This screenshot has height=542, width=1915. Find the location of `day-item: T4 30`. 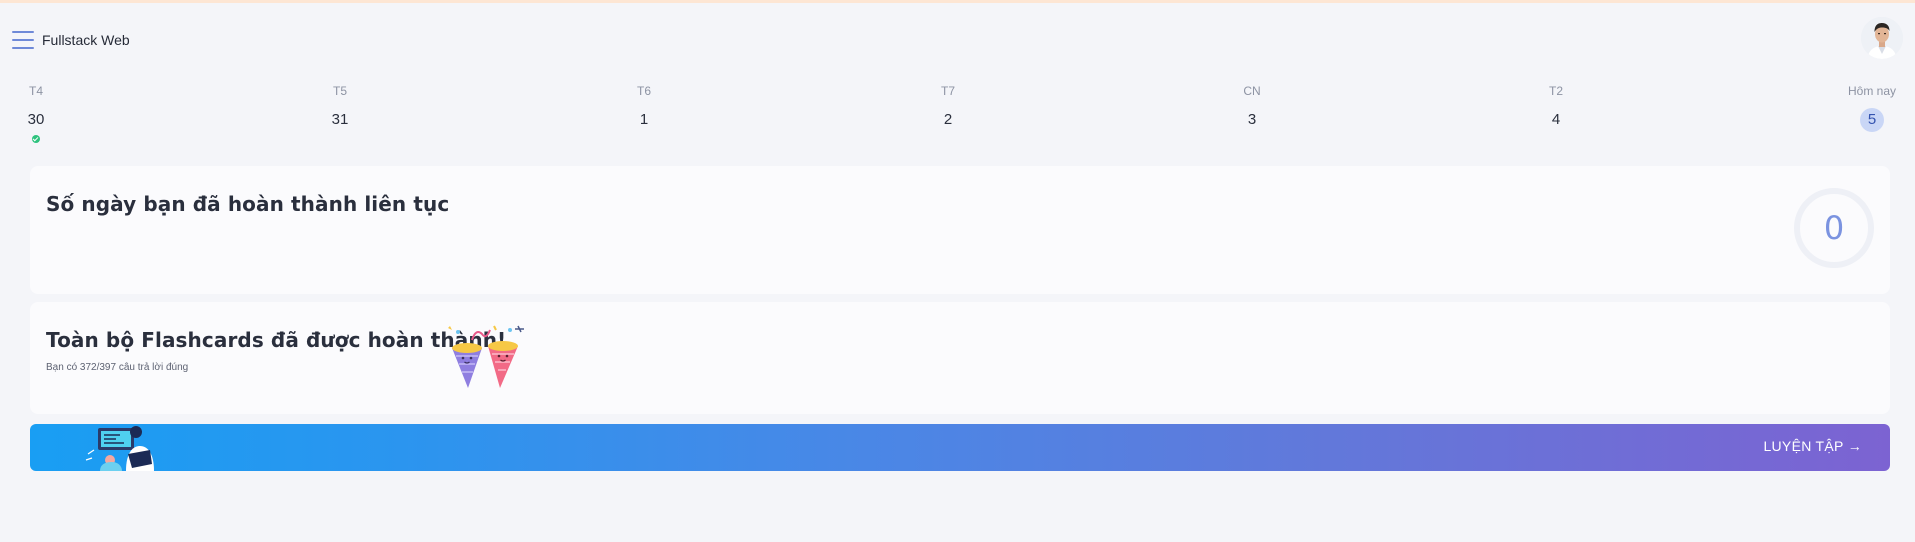

day-item: T4 30 is located at coordinates (38, 112).